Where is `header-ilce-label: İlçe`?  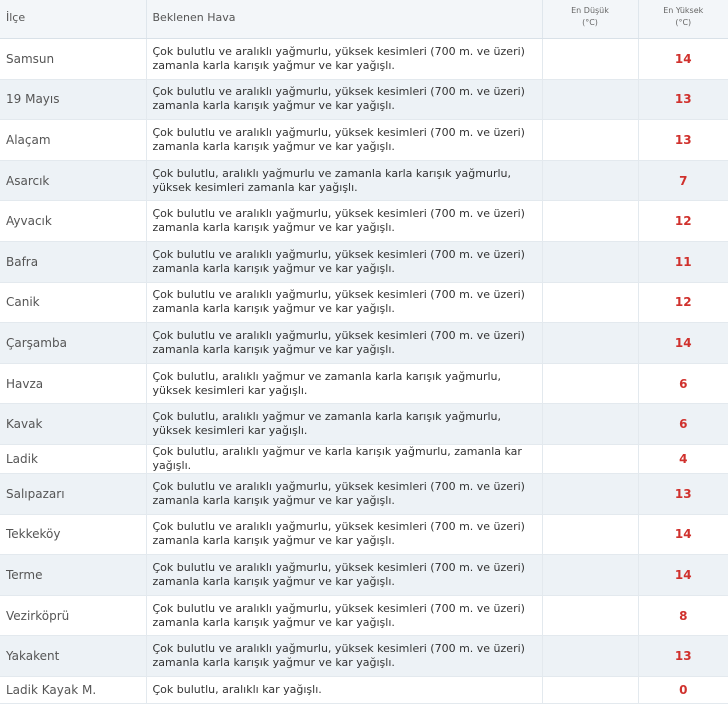 header-ilce-label: İlçe is located at coordinates (73, 12).